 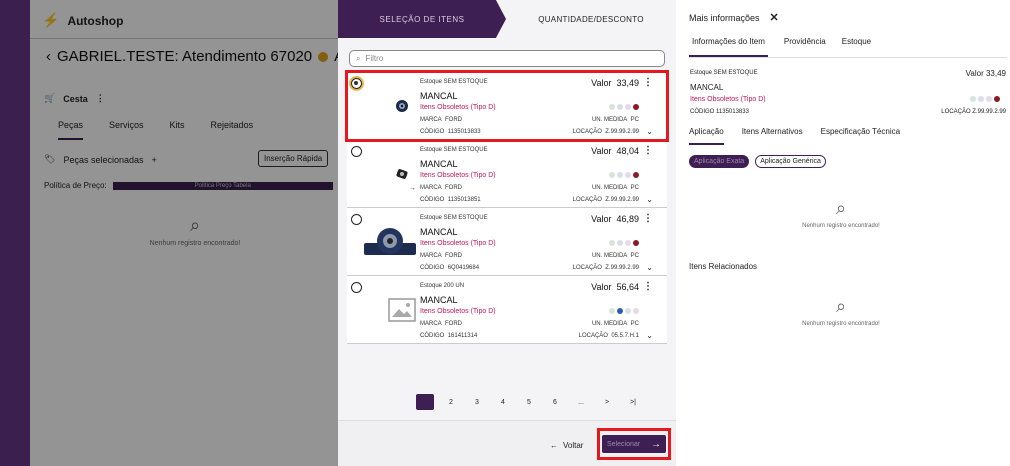 I want to click on detail-group: Itens Obsoletos (Tipo D), so click(x=728, y=99).